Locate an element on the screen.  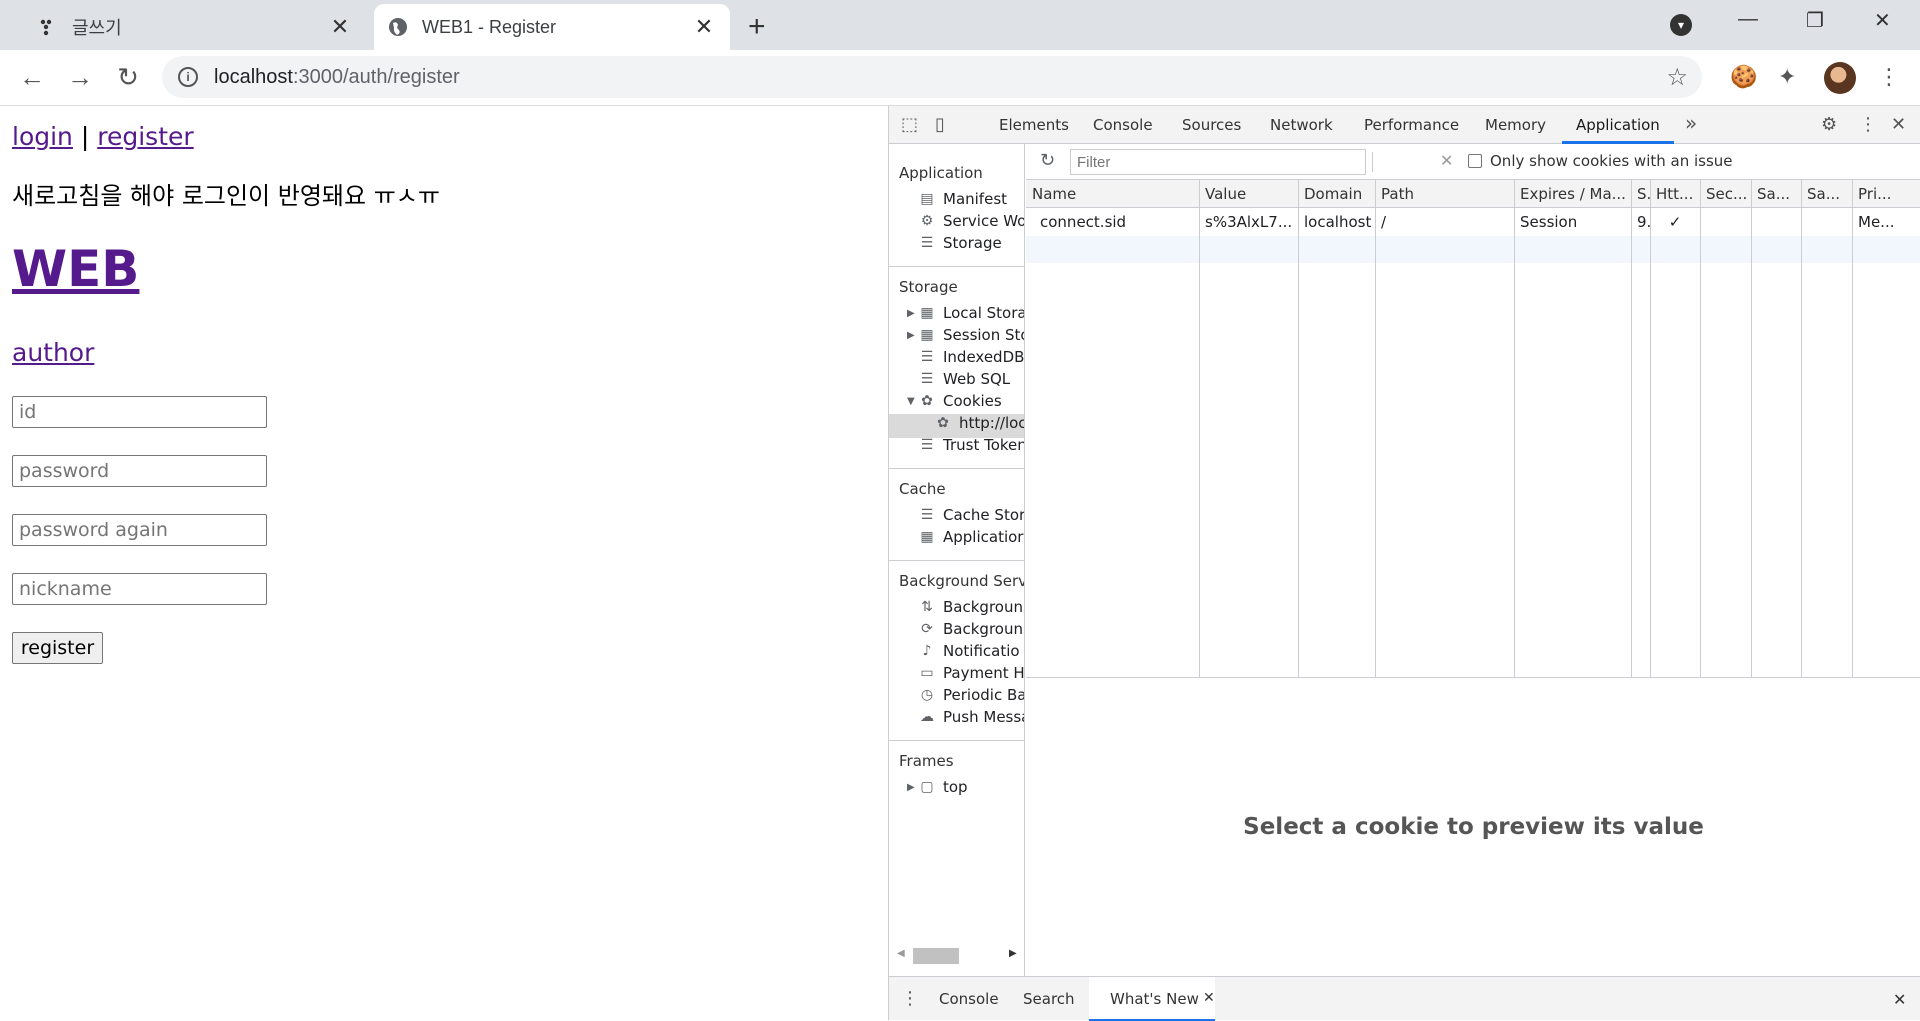
extensions-puzzle-icon: ✦ is located at coordinates (1787, 77).